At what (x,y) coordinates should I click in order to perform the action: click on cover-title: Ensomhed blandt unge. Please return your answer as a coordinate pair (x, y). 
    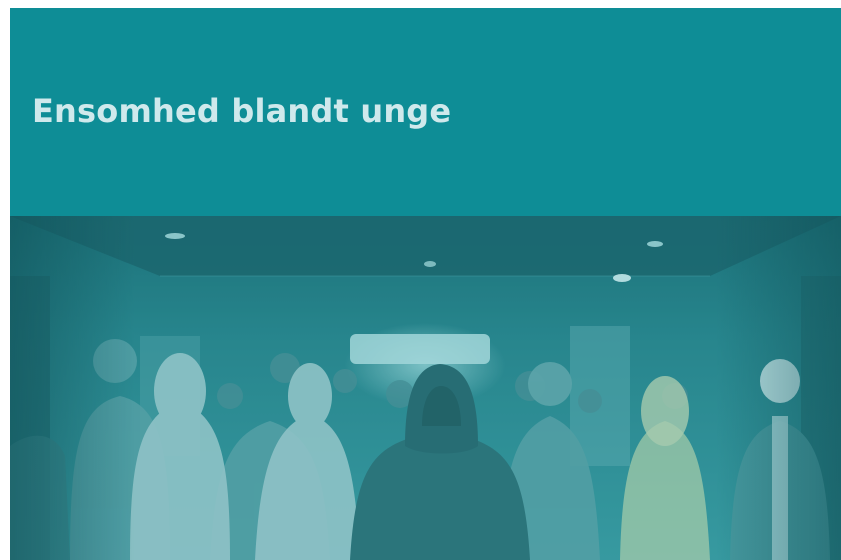
    Looking at the image, I should click on (242, 111).